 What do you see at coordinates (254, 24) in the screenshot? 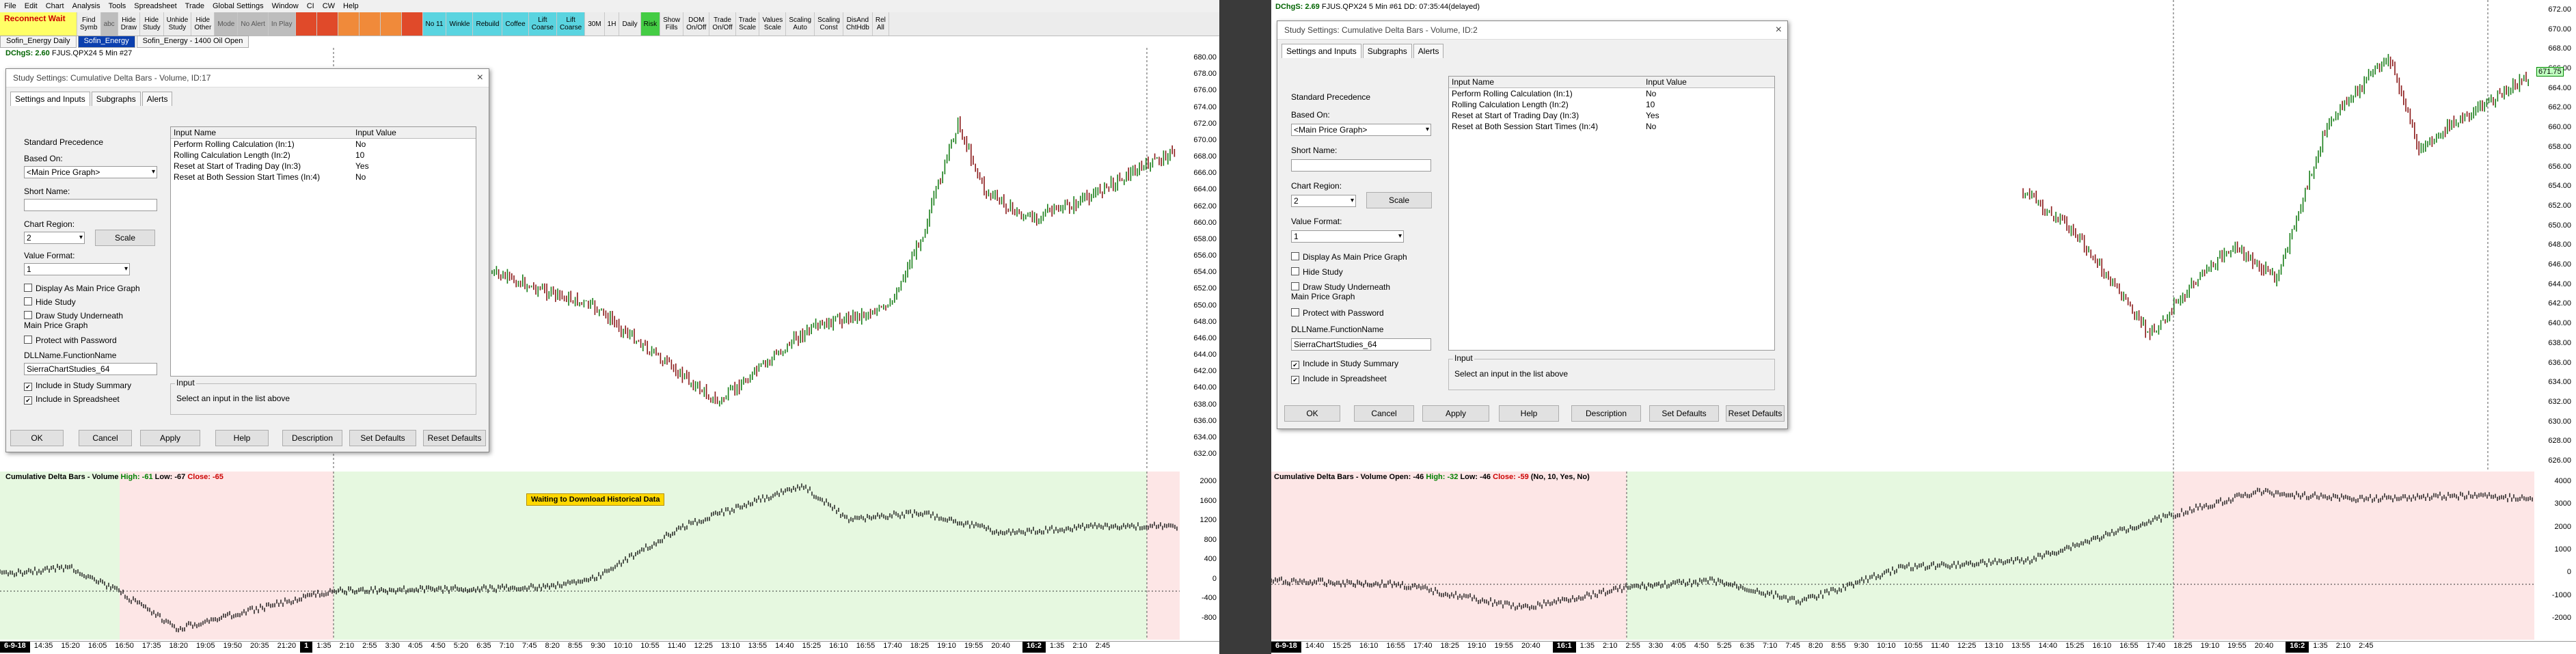
I see `toolbar-button-7: No Alert` at bounding box center [254, 24].